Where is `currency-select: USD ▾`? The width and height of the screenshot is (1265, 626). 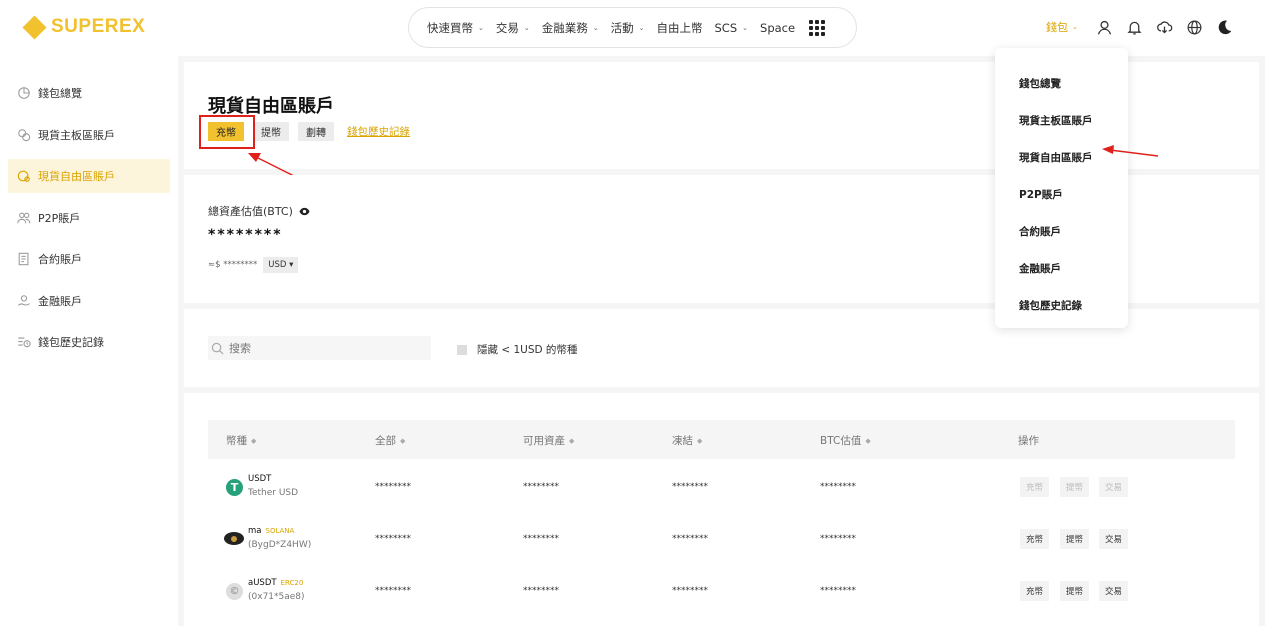
currency-select: USD ▾ is located at coordinates (281, 265).